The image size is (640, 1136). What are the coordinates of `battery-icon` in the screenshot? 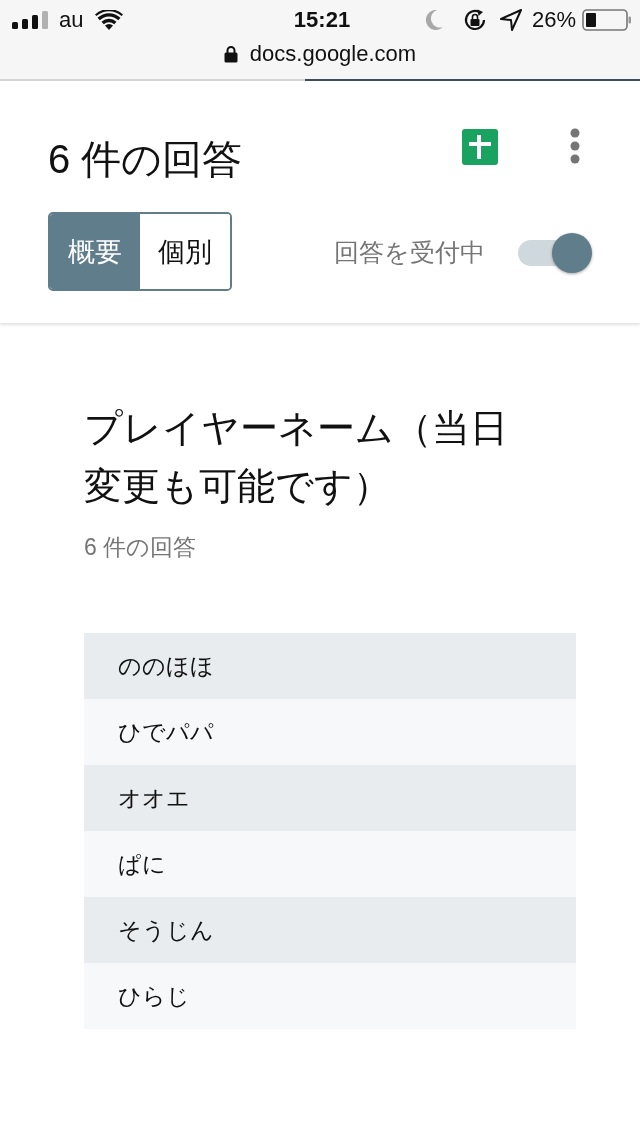 It's located at (607, 20).